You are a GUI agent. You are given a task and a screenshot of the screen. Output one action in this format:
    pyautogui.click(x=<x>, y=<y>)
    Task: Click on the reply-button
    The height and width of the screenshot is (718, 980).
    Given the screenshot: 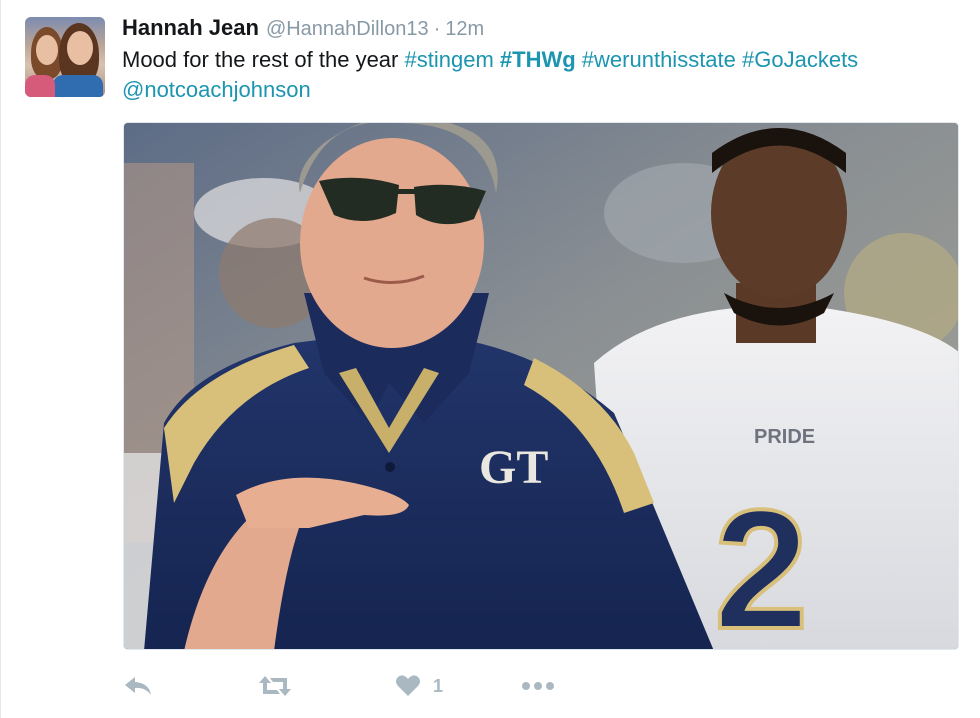 What is the action you would take?
    pyautogui.click(x=138, y=686)
    